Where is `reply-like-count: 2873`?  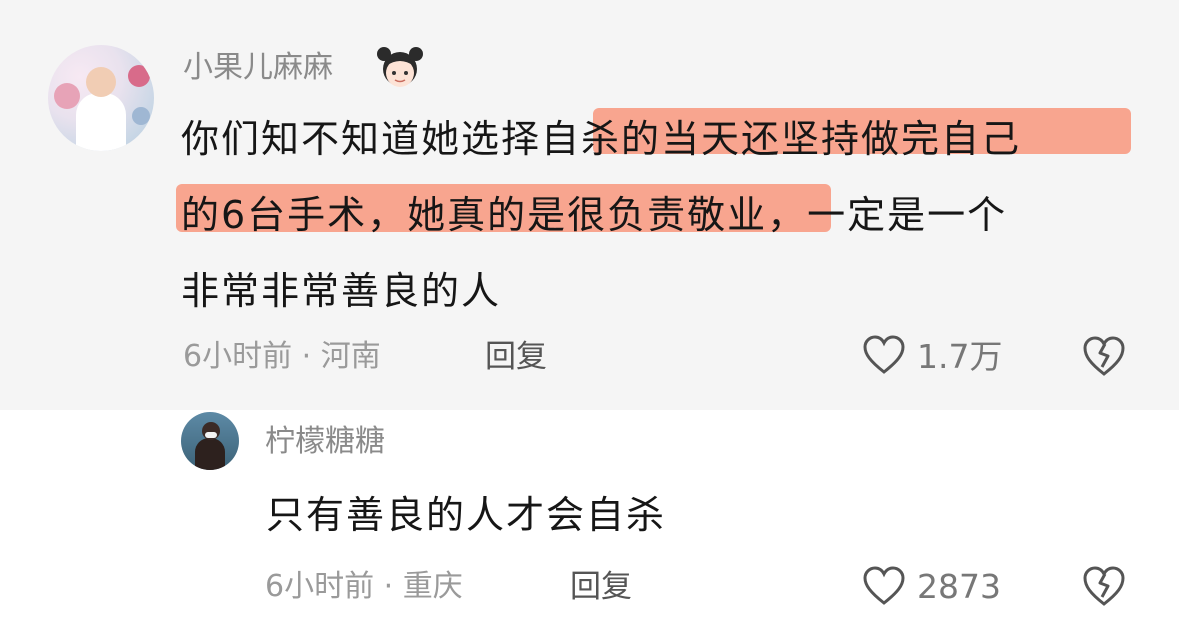
reply-like-count: 2873 is located at coordinates (959, 586).